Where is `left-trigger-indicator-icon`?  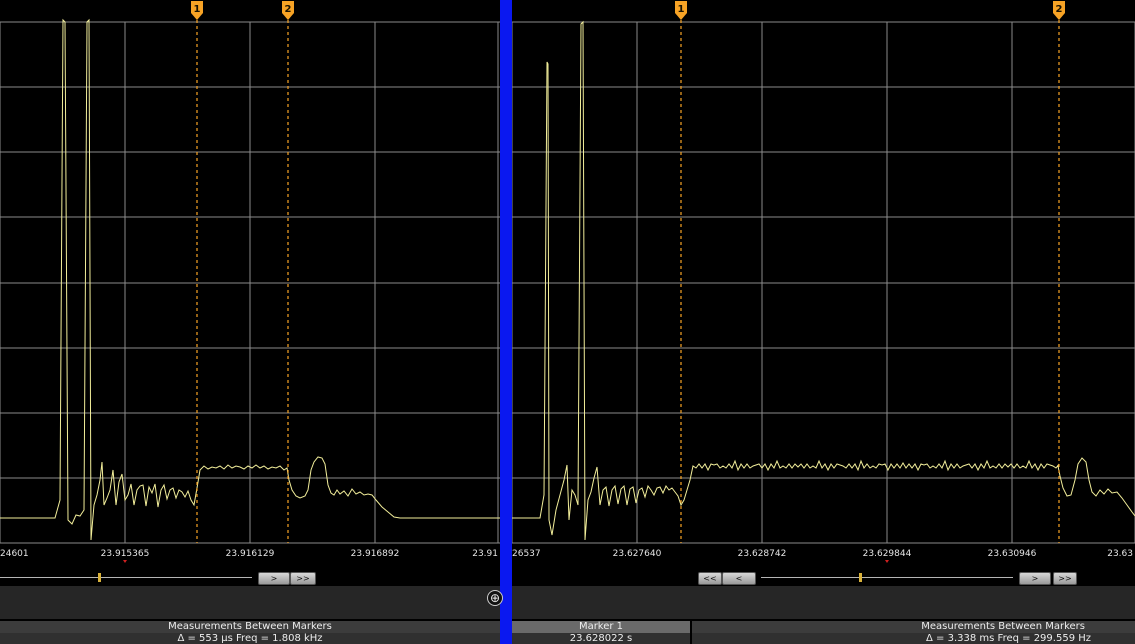 left-trigger-indicator-icon is located at coordinates (125, 561).